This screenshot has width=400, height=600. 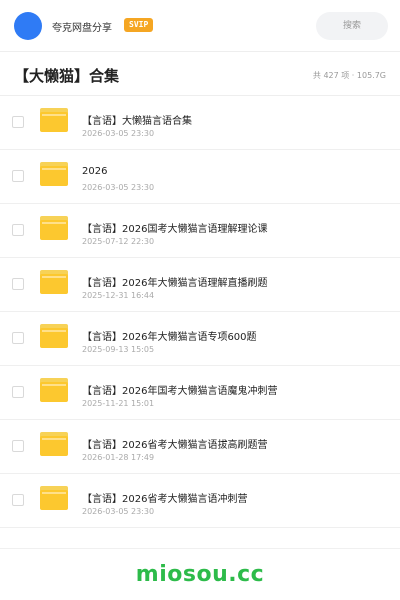 What do you see at coordinates (118, 403) in the screenshot?
I see `folder-date: 2025-11-21 15:01` at bounding box center [118, 403].